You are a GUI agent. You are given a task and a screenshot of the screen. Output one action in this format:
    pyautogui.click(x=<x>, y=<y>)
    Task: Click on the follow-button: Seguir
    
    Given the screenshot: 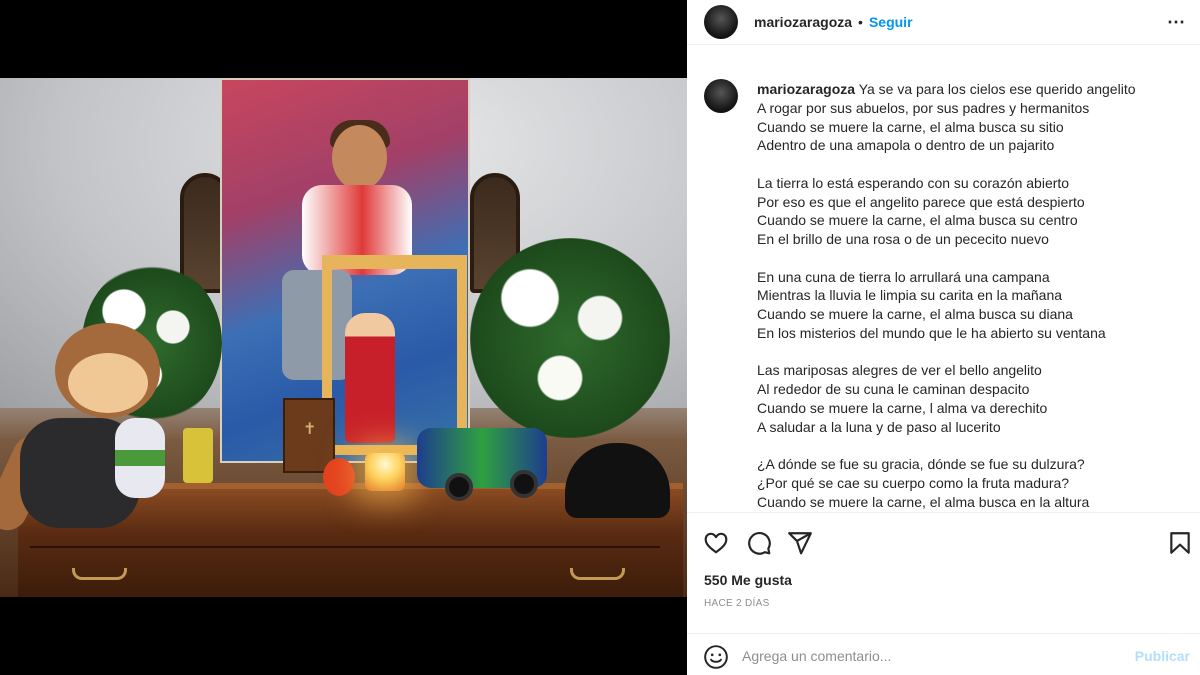 What is the action you would take?
    pyautogui.click(x=891, y=22)
    